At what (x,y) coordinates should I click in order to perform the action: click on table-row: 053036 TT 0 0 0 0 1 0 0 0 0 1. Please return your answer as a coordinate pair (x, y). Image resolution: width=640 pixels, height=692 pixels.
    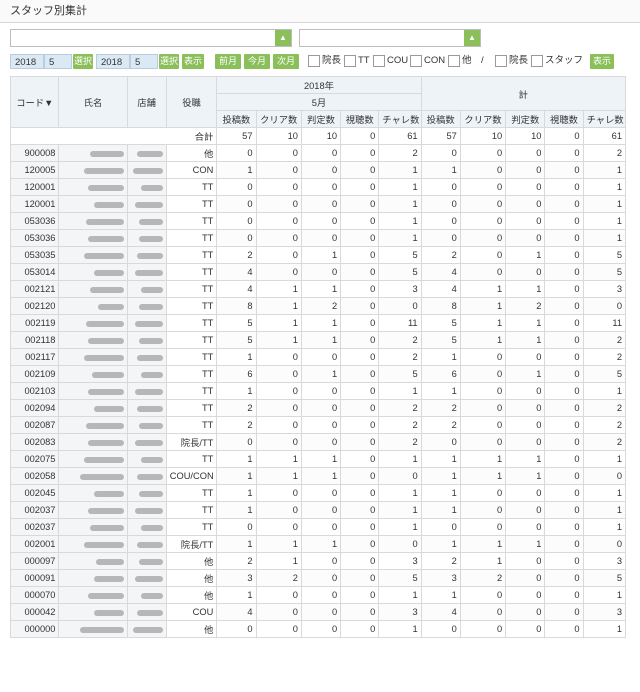
    Looking at the image, I should click on (318, 238).